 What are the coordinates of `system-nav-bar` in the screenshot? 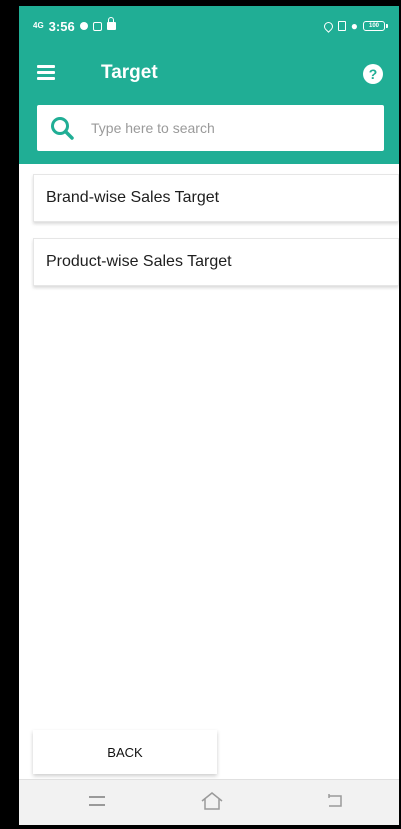 It's located at (209, 802).